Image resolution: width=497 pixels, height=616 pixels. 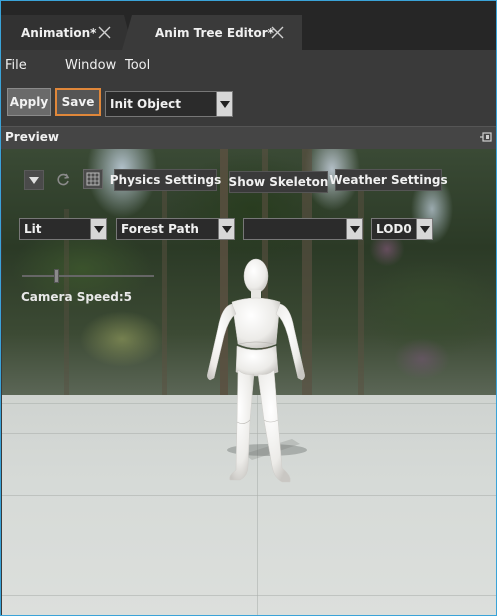 What do you see at coordinates (248, 137) in the screenshot?
I see `preview-panel-header: Preview` at bounding box center [248, 137].